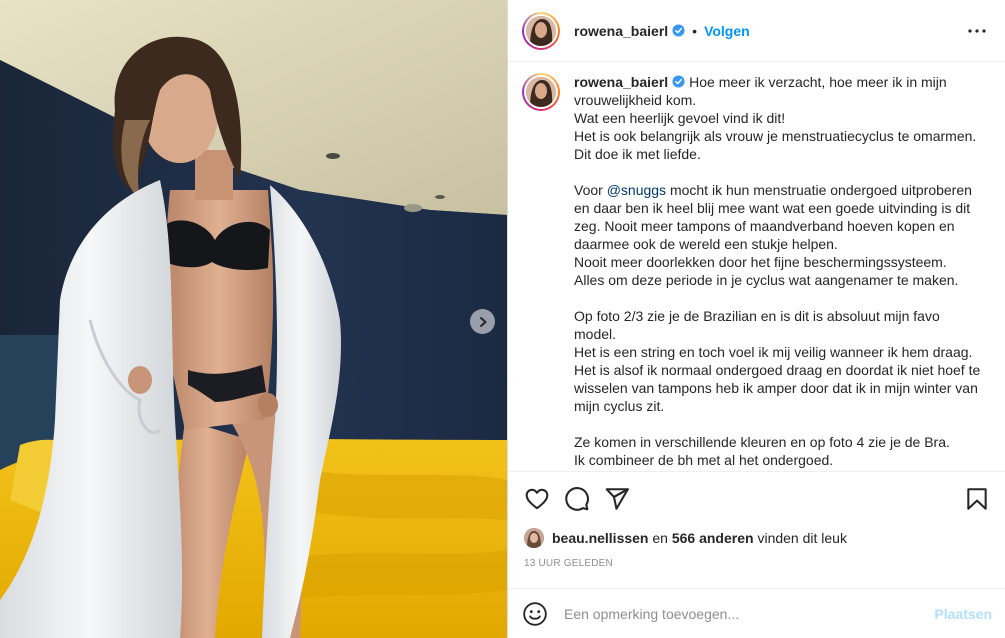  Describe the element at coordinates (680, 118) in the screenshot. I see `caption-line: Wat een heerlijk gevoel vind ik dit!` at that location.